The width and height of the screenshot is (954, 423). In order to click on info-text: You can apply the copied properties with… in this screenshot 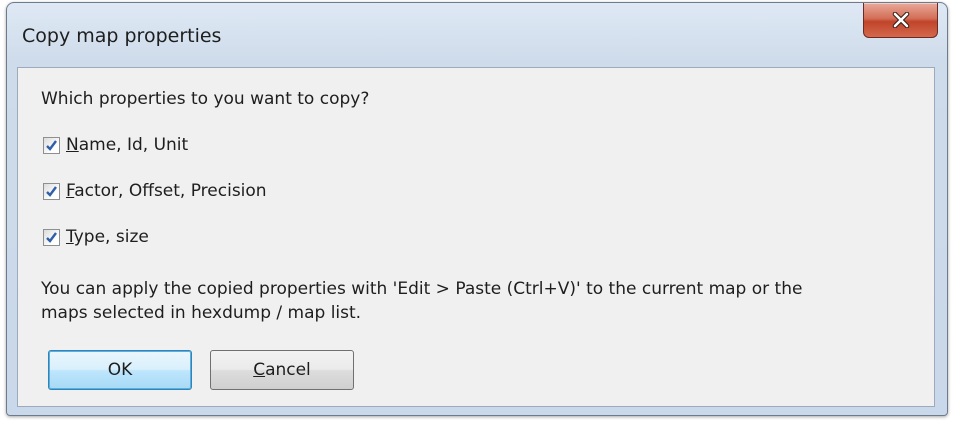, I will do `click(481, 301)`.